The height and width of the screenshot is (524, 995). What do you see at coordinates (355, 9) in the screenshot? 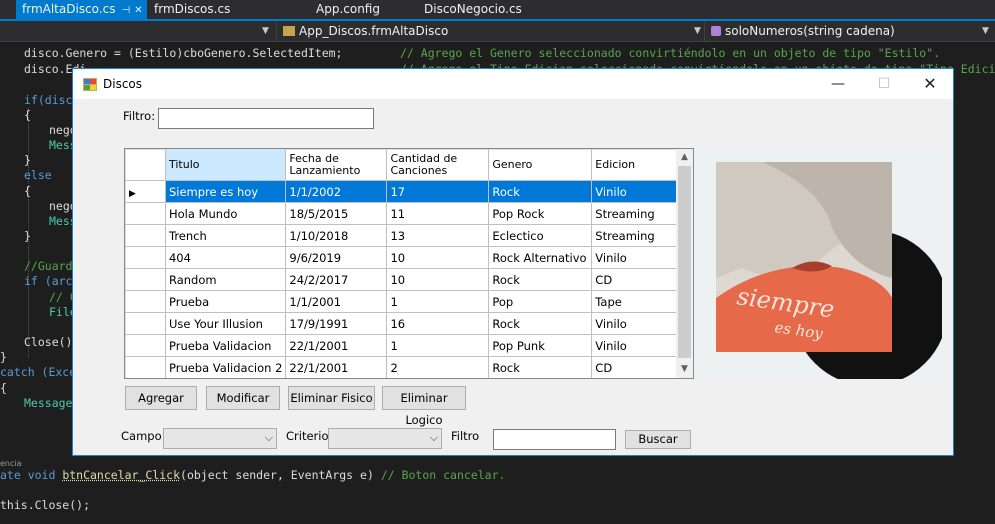
I see `tab-app-config: App.config` at bounding box center [355, 9].